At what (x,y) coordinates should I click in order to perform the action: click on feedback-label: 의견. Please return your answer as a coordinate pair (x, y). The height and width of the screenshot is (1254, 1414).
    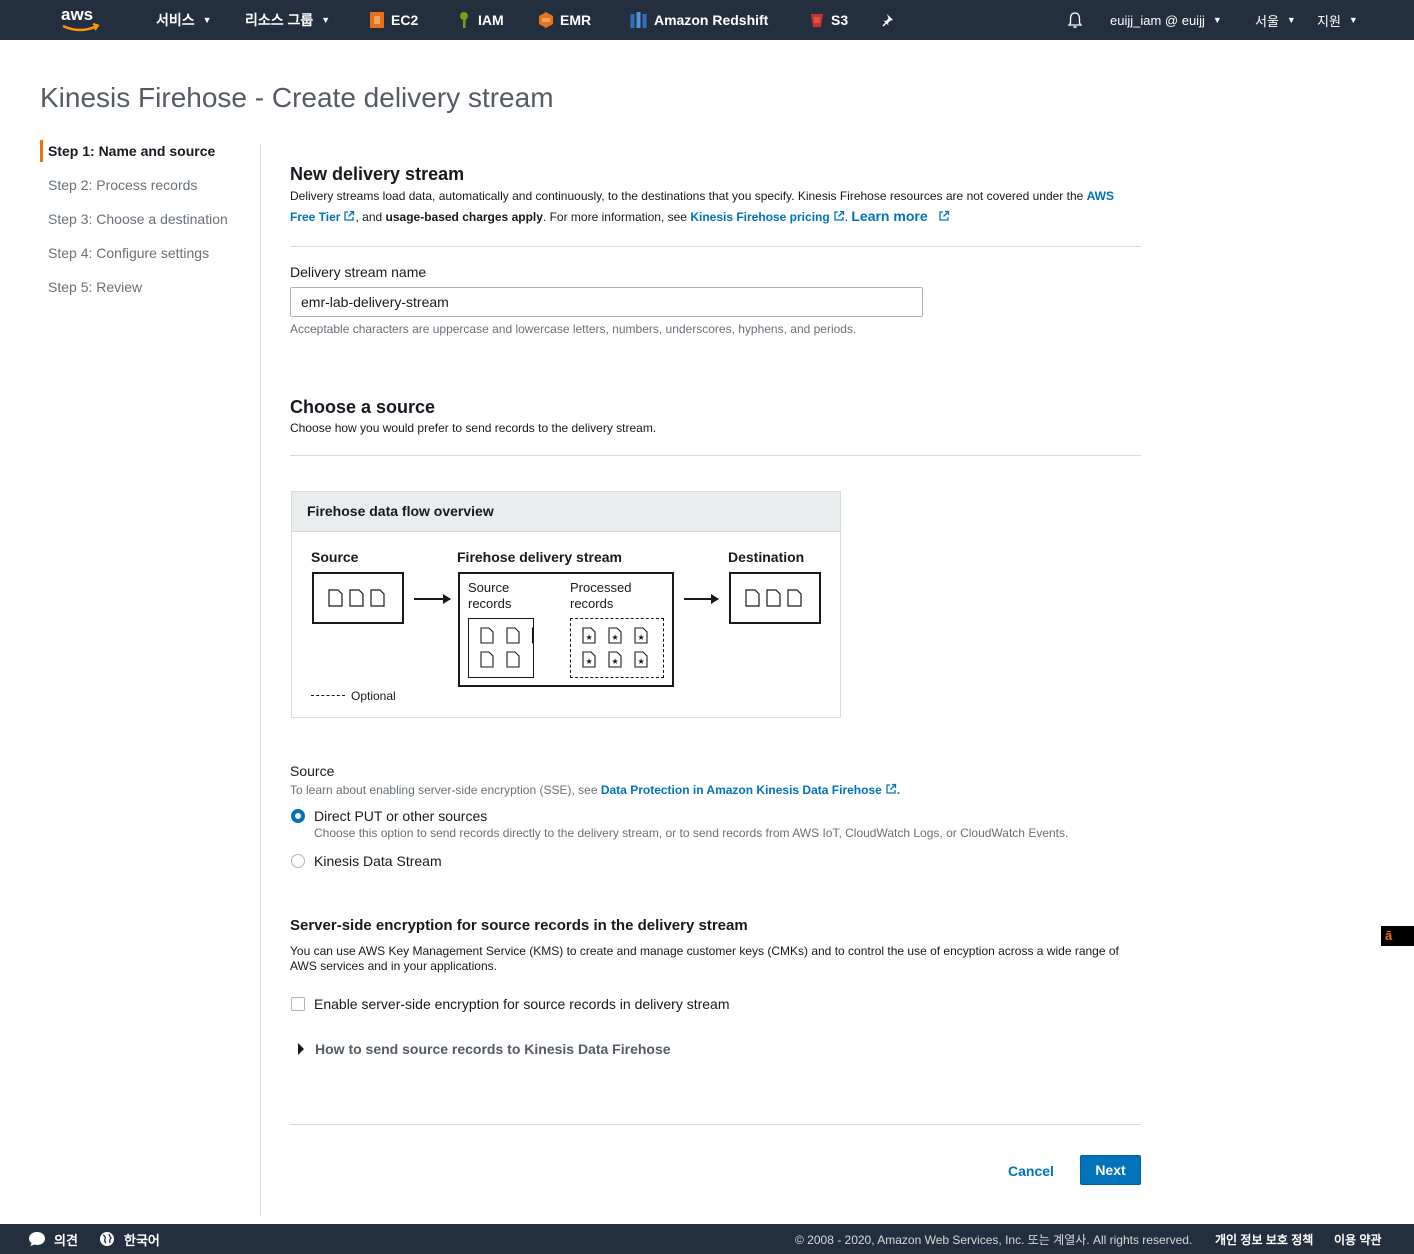
    Looking at the image, I should click on (66, 1240).